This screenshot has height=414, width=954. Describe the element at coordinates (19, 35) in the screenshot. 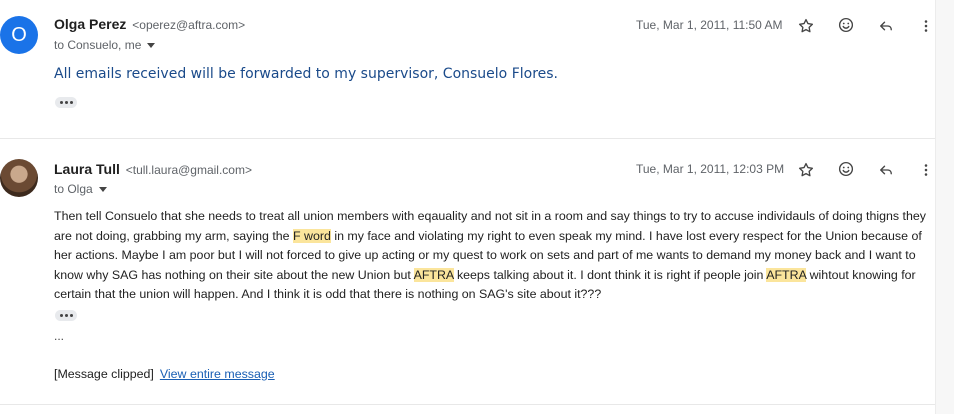

I see `avatar: O` at that location.